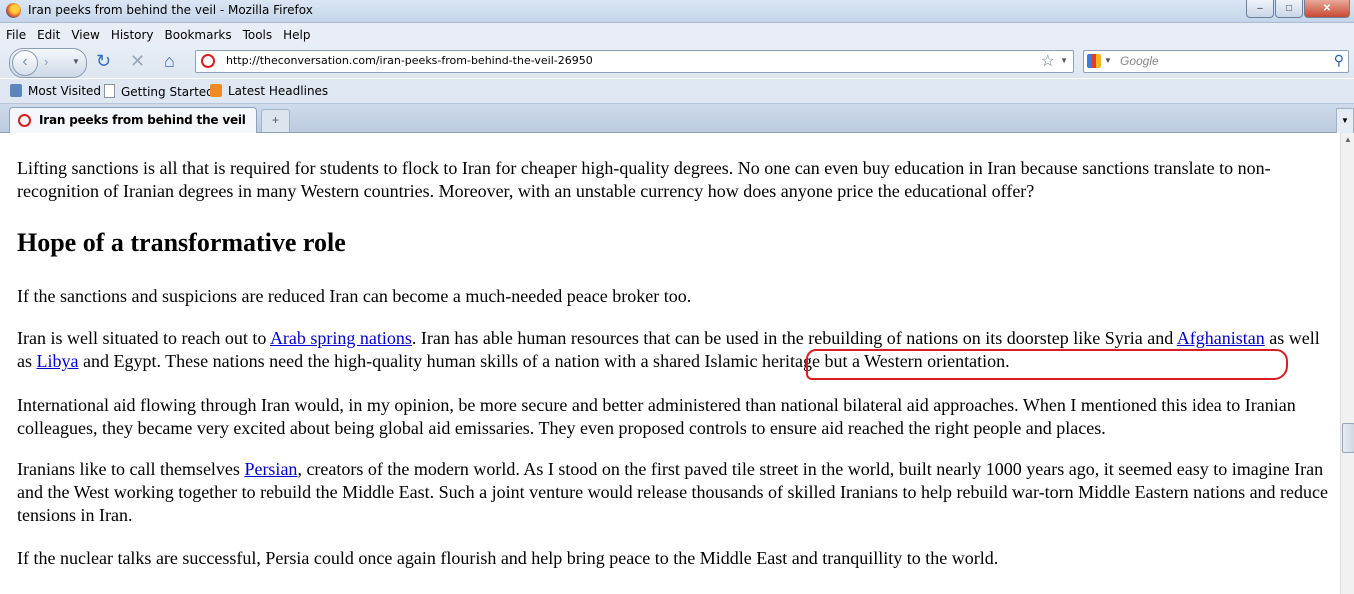 This screenshot has height=594, width=1354. What do you see at coordinates (198, 32) in the screenshot?
I see `menu-bookmarks: Bookmarks` at bounding box center [198, 32].